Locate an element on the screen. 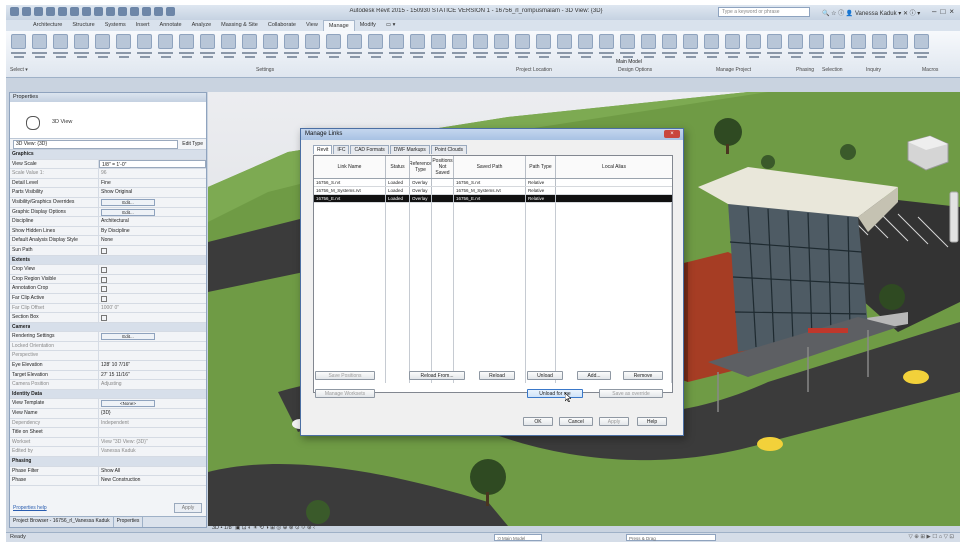 Image resolution: width=966 pixels, height=548 pixels. column-header-path-type: Path Type is located at coordinates (541, 167).